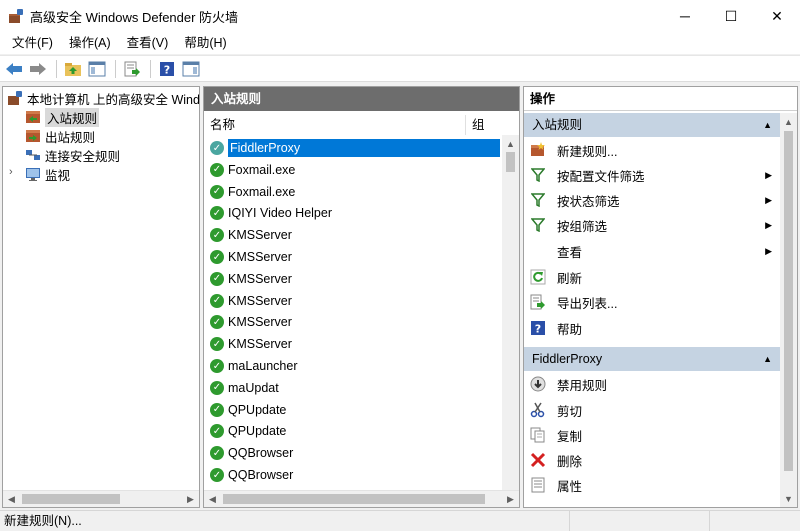  I want to click on scroll-down-icon: ▼, so click(788, 498).